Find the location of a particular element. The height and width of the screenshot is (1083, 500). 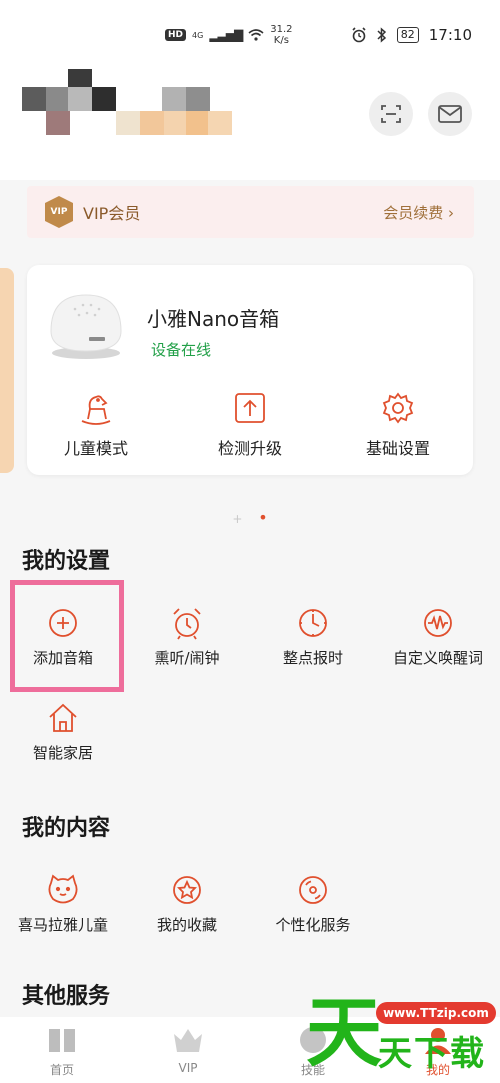

book-icon is located at coordinates (62, 1040).